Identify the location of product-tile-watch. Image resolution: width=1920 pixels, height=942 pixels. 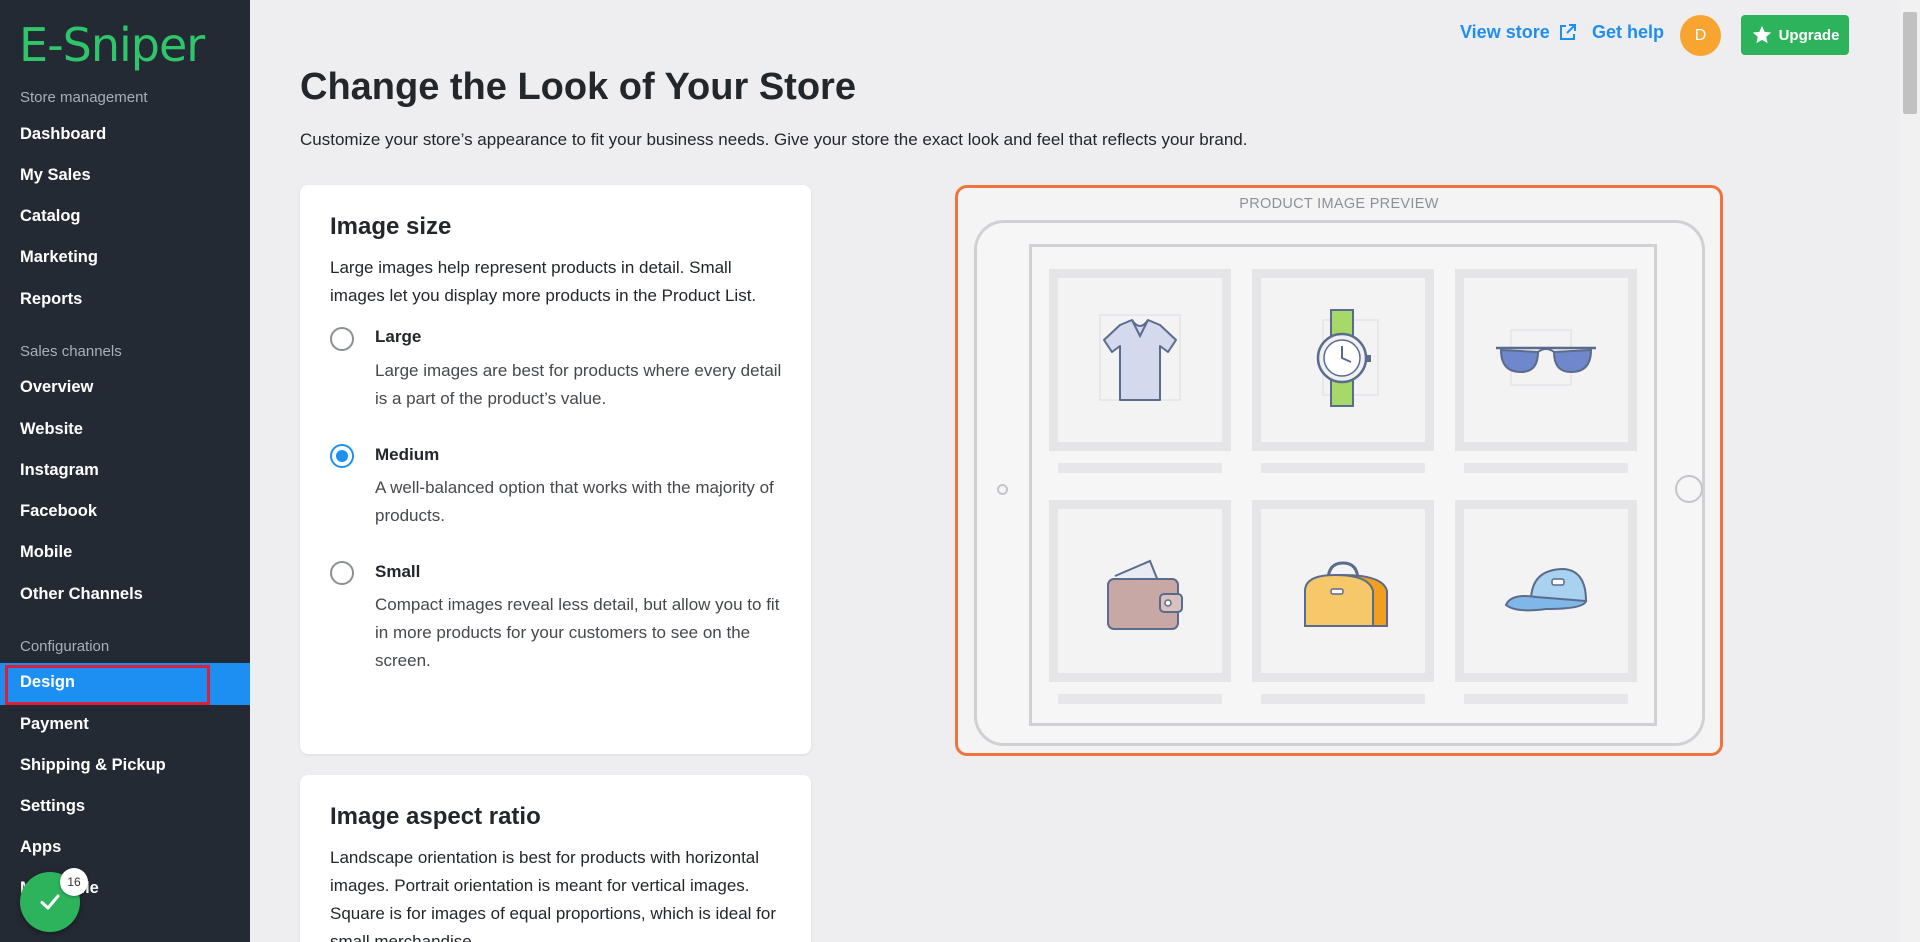
(1343, 371).